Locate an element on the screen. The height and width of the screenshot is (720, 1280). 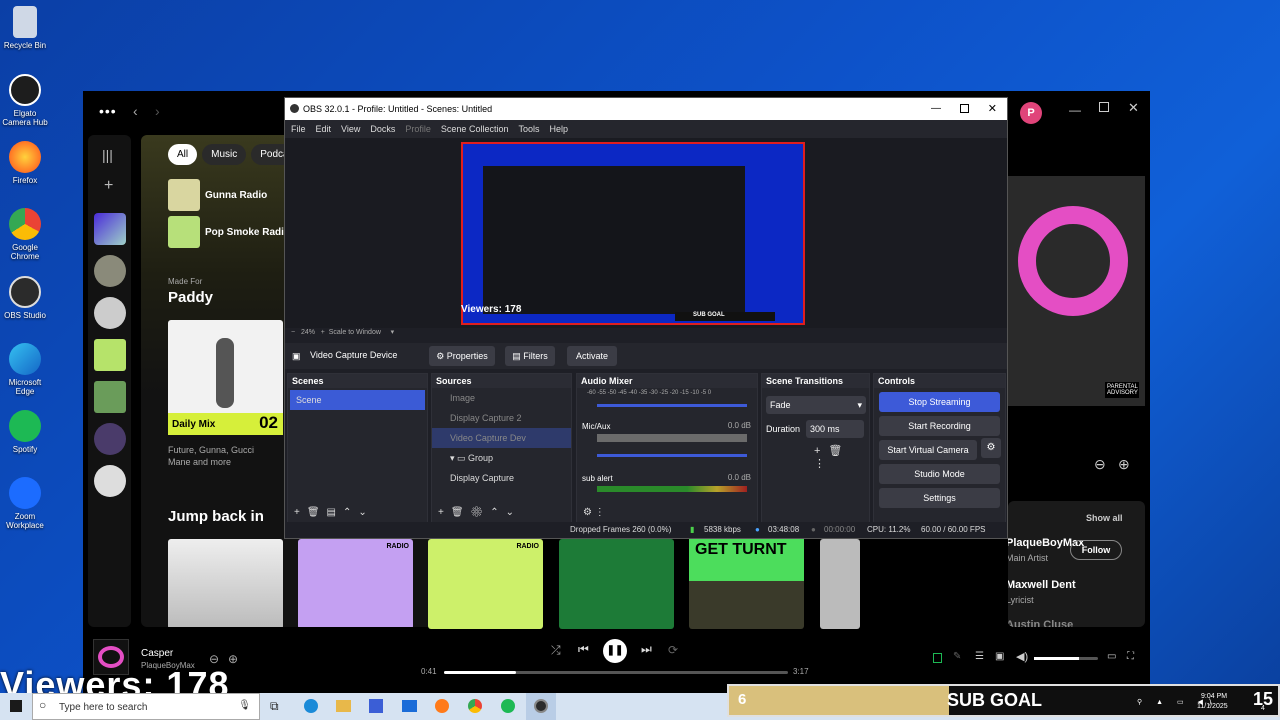
desktop-icon-spotify: Spotify is located at coordinates (25, 432).